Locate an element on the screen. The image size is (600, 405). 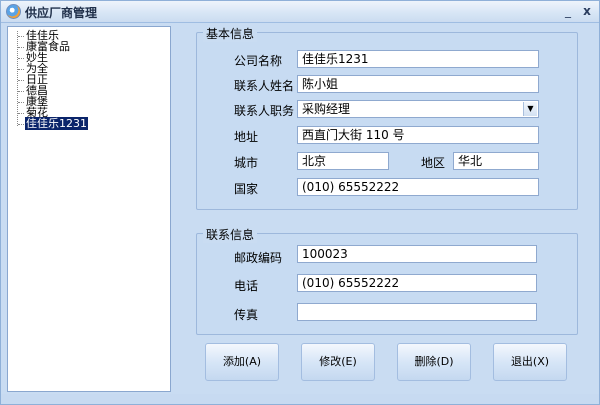
dropdown-arrow-icon: ▼ is located at coordinates (530, 109).